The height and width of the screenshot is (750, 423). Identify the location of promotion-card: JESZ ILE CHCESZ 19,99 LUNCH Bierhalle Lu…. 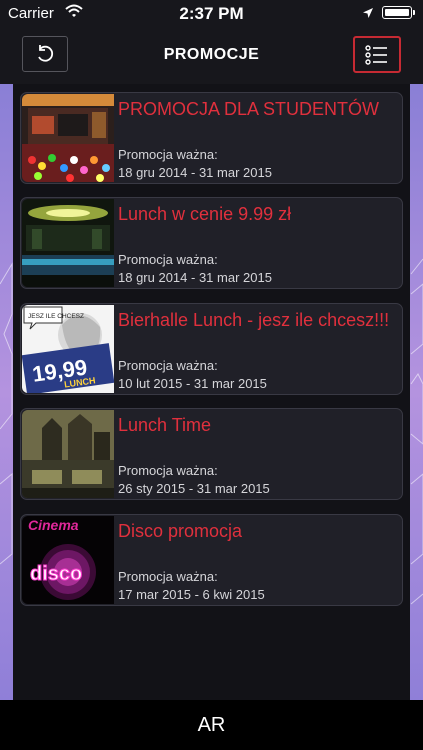
(211, 349).